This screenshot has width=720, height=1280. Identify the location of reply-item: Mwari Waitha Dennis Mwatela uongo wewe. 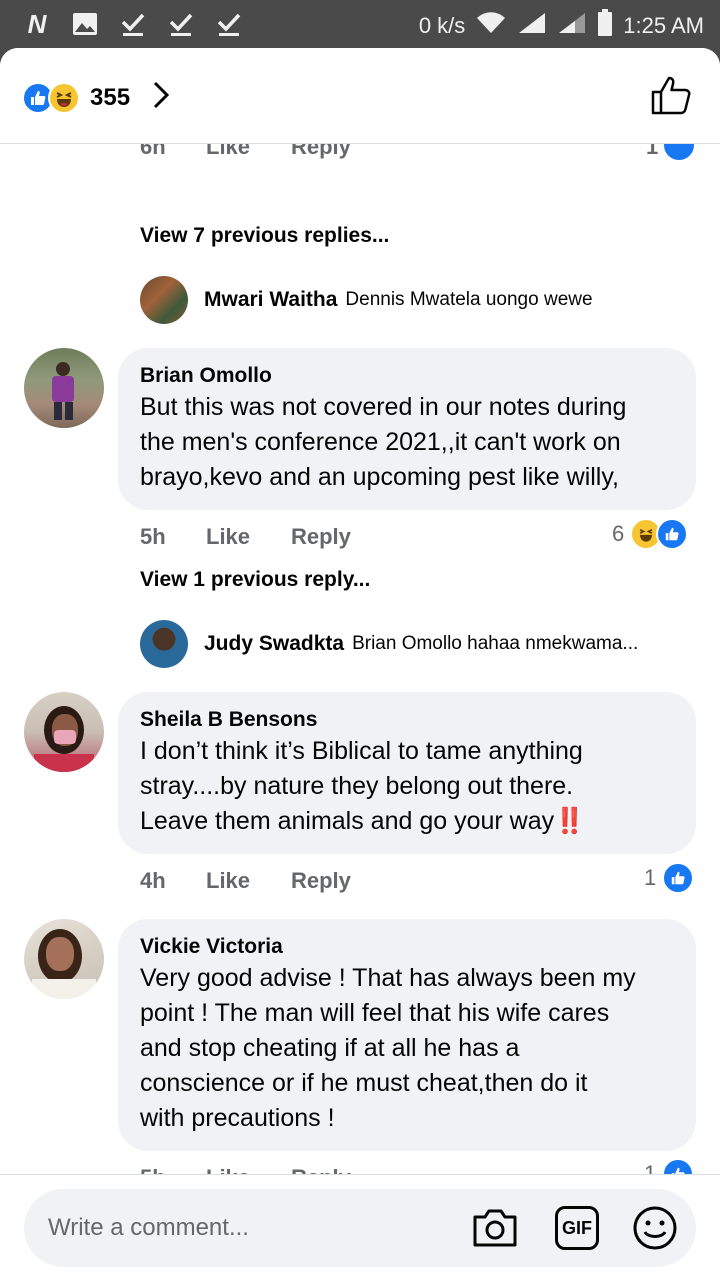
(366, 300).